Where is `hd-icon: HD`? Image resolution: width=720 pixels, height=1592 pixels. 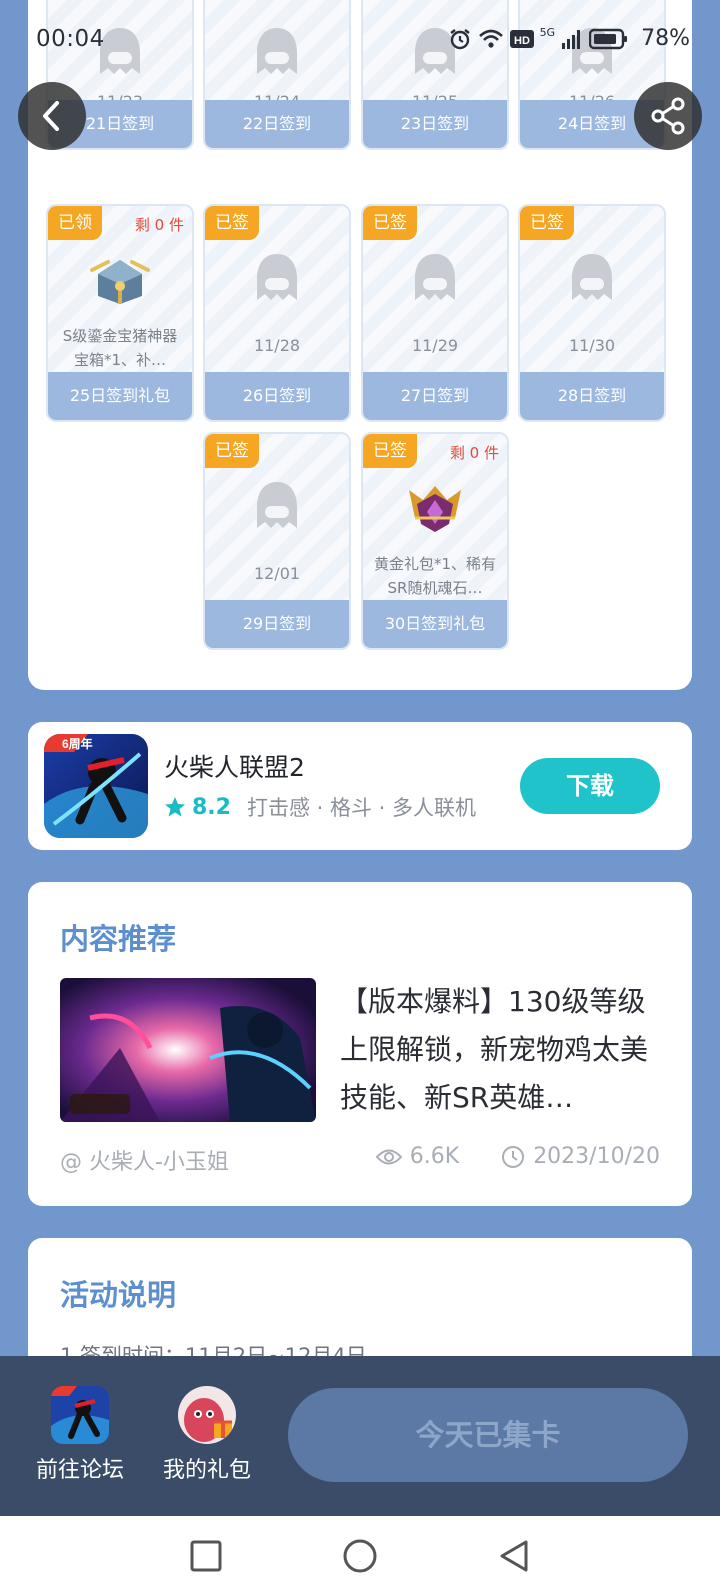
hd-icon: HD is located at coordinates (521, 38).